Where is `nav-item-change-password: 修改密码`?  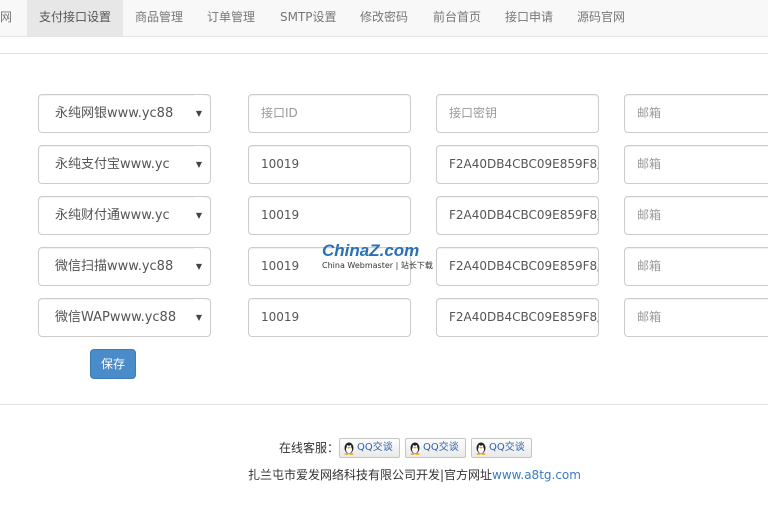
nav-item-change-password: 修改密码 is located at coordinates (384, 18).